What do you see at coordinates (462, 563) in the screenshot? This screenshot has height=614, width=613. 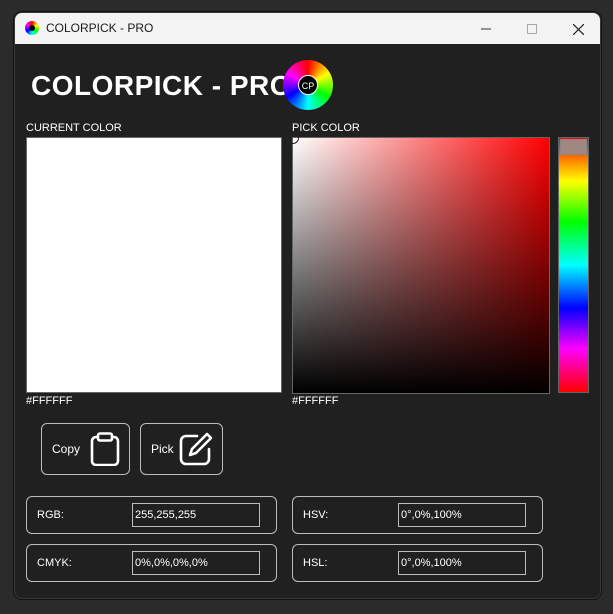 I see `hsl-input: 0°,0%,100%` at bounding box center [462, 563].